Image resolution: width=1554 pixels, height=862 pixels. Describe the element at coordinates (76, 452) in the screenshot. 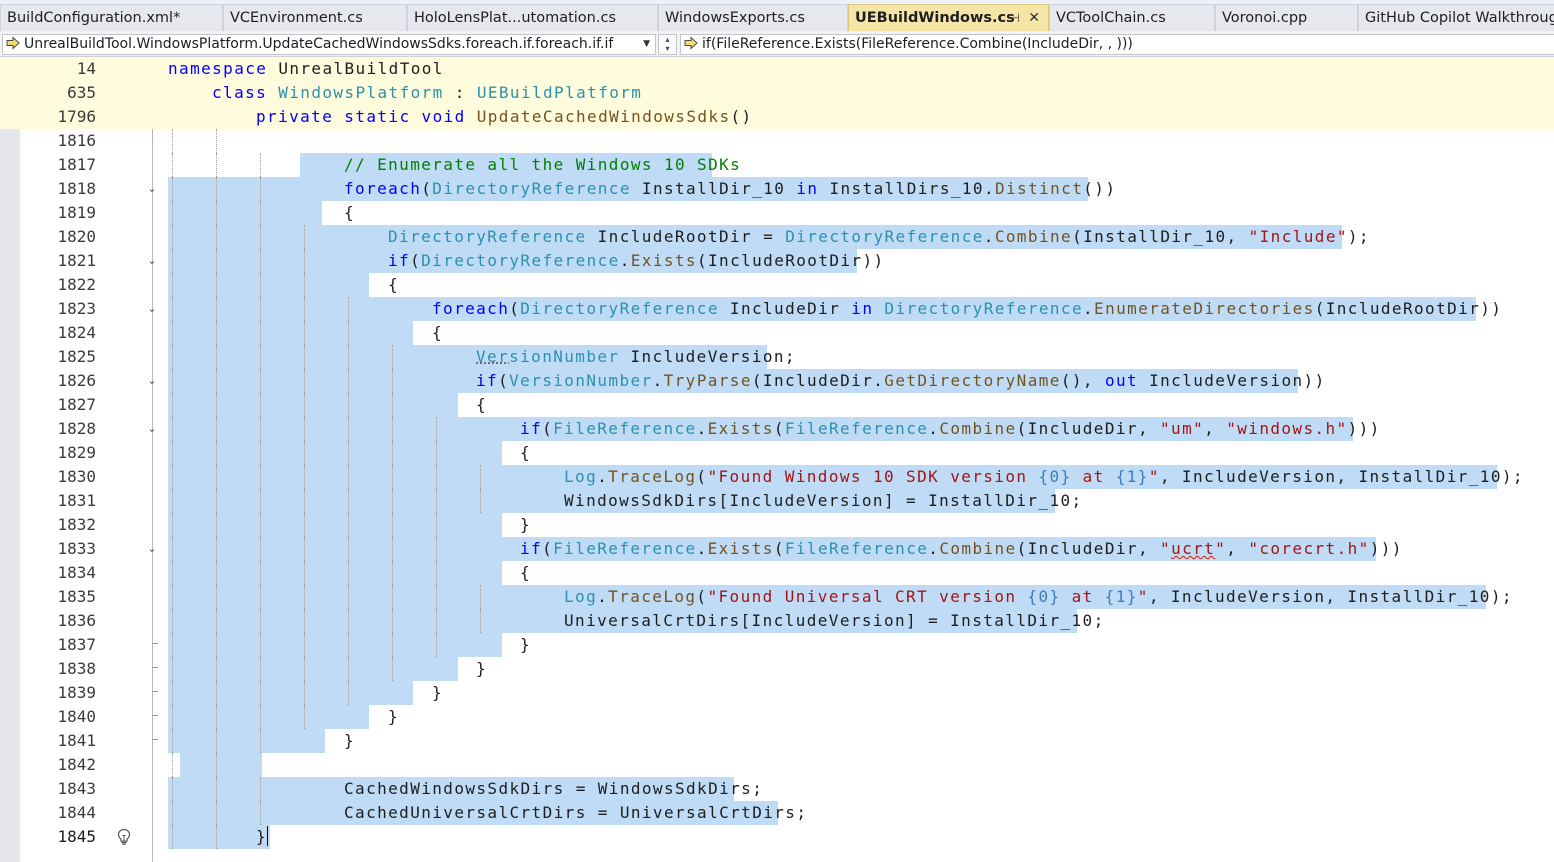

I see `line-number: 1829` at that location.